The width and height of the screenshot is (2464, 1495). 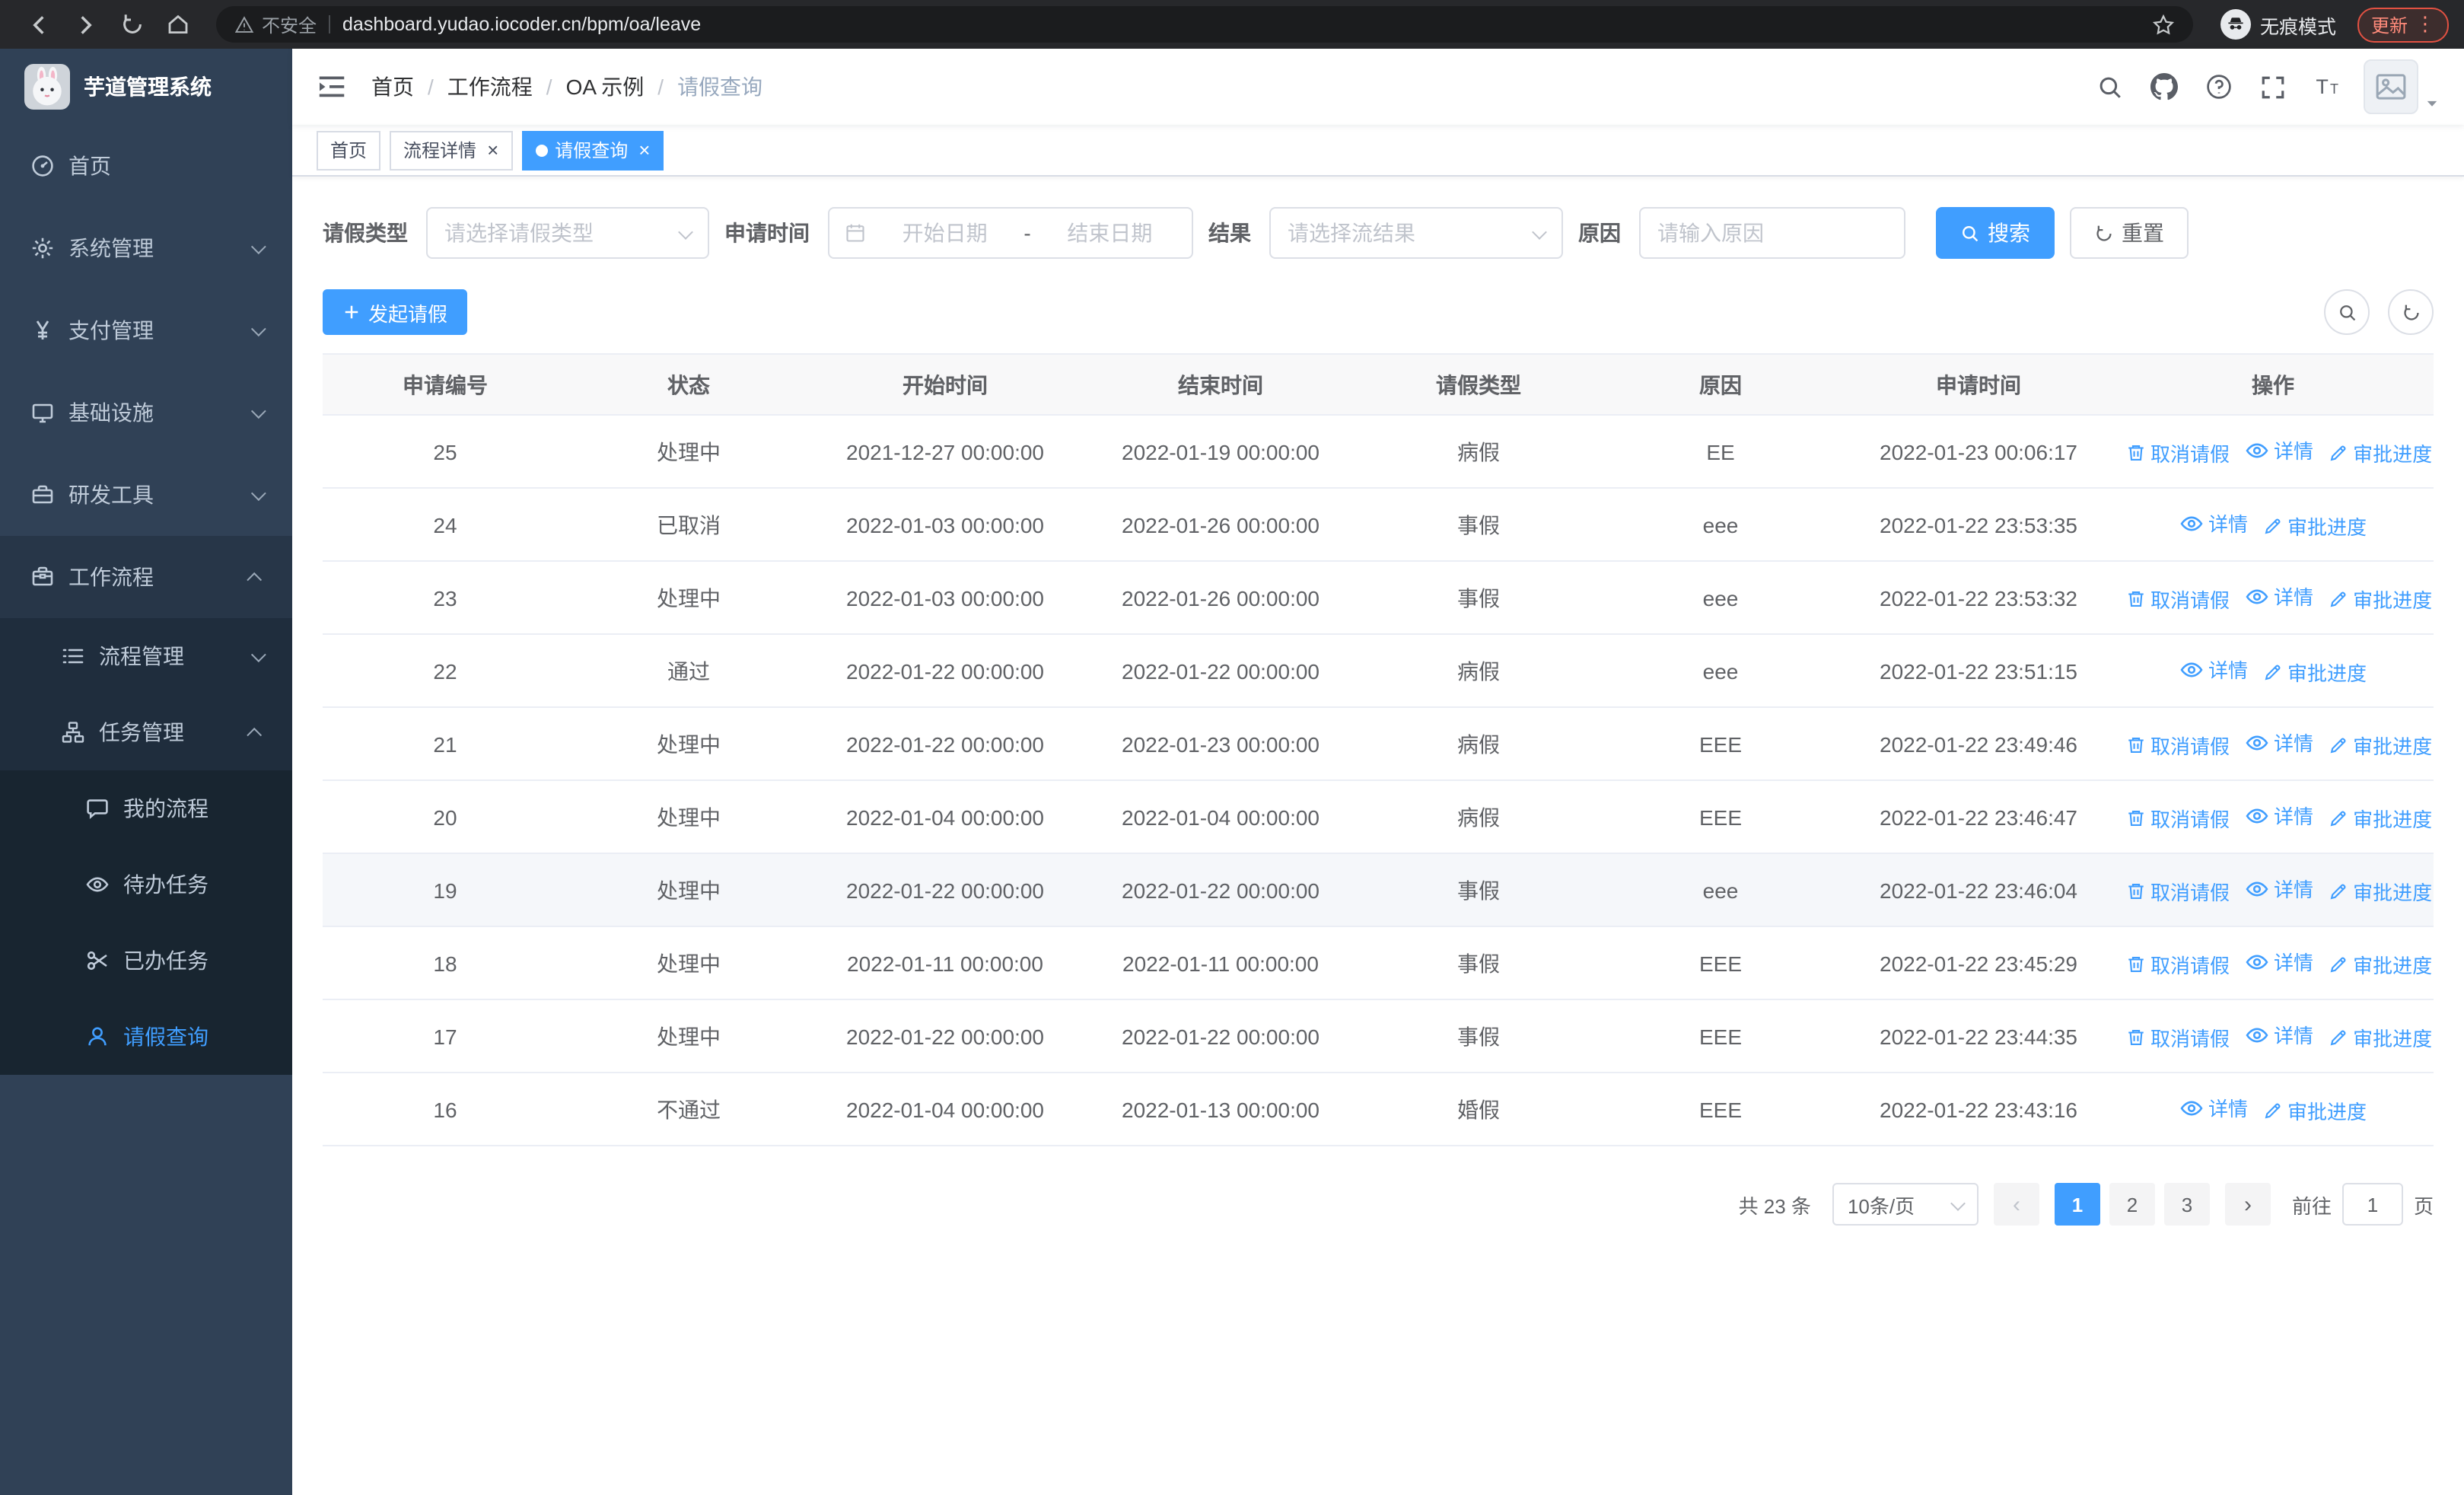 I want to click on url-text: dashboard.yudao.iocoder.cn/bpm/oa/leave, so click(x=1241, y=25).